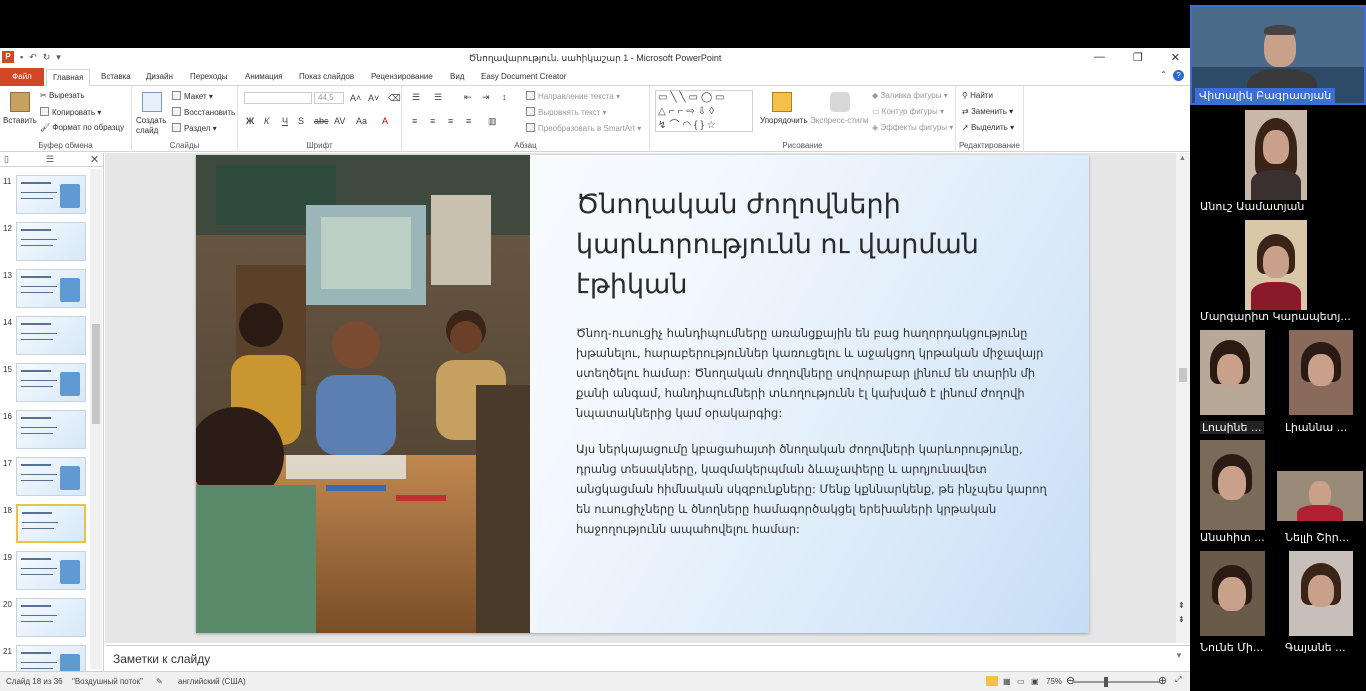 The image size is (1366, 691). I want to click on slide-scrollbar: ▲ ⇞ ⇟, so click(1183, 398).